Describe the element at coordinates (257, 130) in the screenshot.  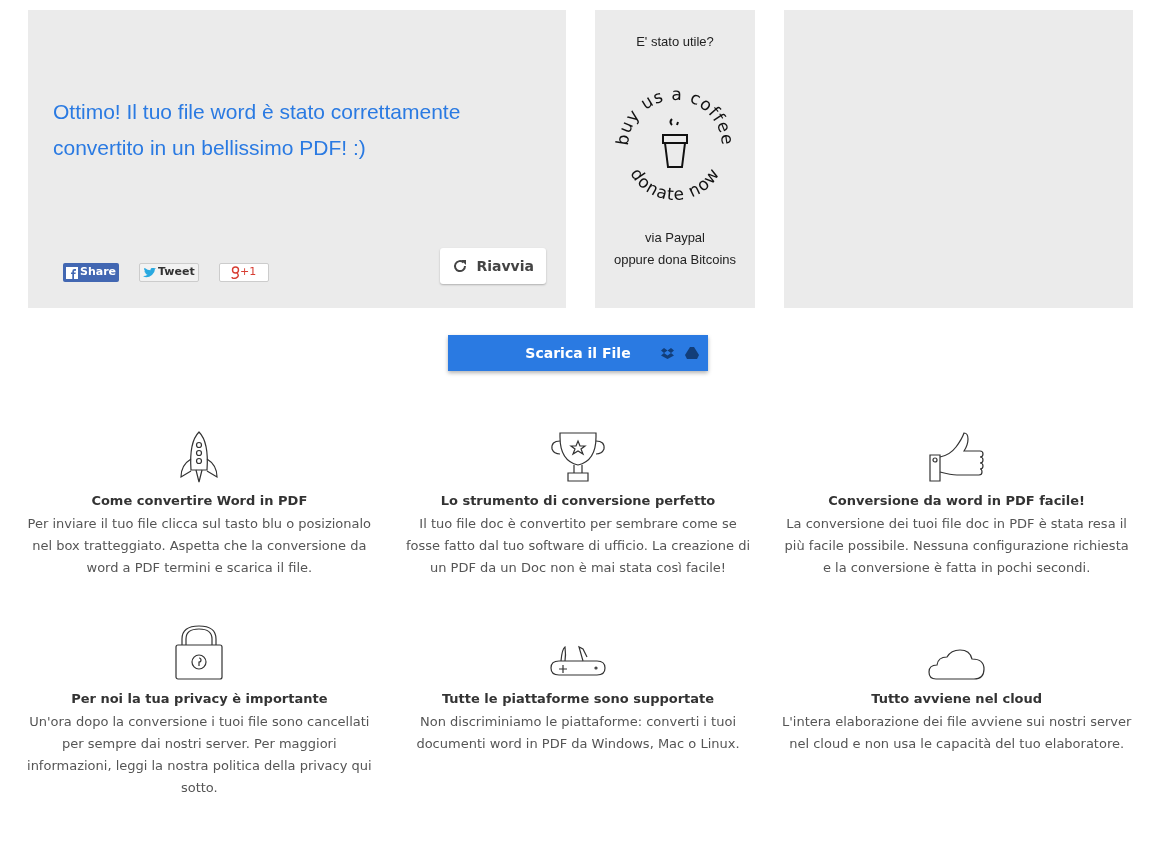
I see `success-message: Ottimo! Il tuo file word è stato correttamente convertito in un bellissimo PDF! :)` at that location.